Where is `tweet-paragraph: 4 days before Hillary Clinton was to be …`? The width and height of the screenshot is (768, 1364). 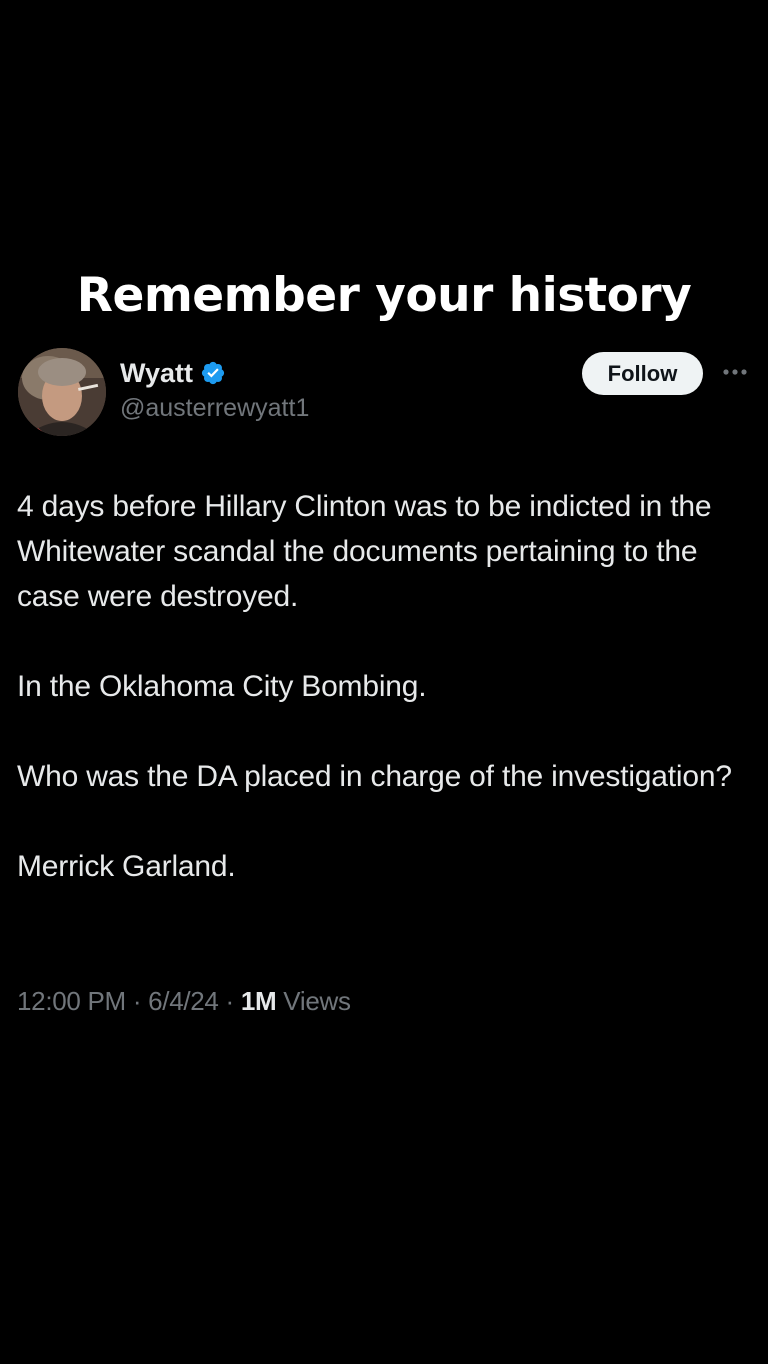 tweet-paragraph: 4 days before Hillary Clinton was to be … is located at coordinates (364, 551).